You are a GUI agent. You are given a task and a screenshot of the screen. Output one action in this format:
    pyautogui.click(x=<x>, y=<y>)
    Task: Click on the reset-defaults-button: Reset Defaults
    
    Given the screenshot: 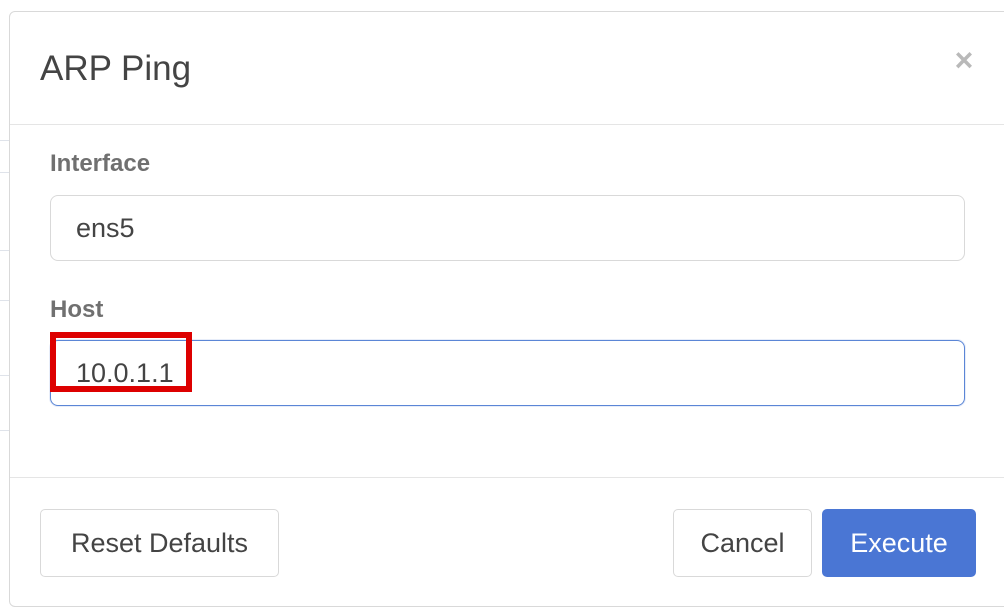 What is the action you would take?
    pyautogui.click(x=159, y=543)
    